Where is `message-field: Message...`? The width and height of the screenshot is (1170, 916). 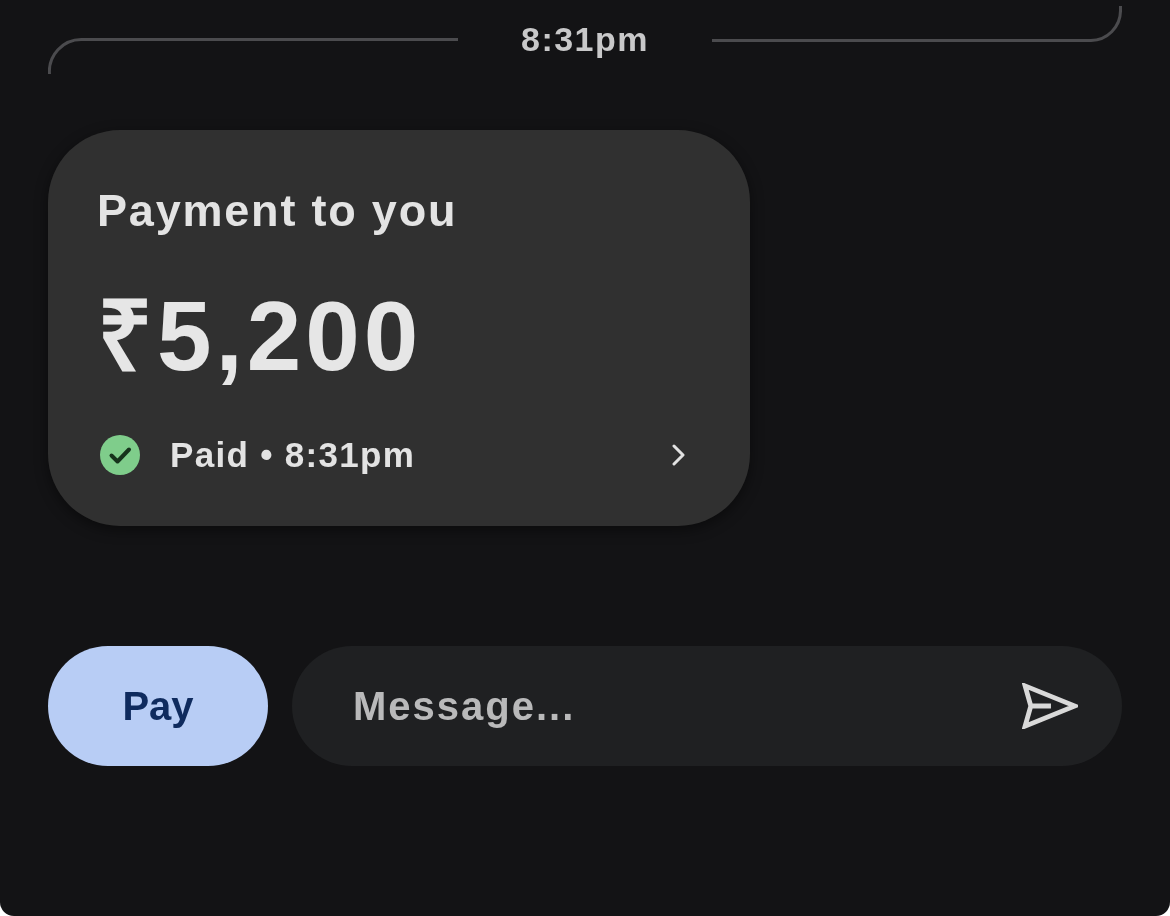
message-field: Message... is located at coordinates (707, 706).